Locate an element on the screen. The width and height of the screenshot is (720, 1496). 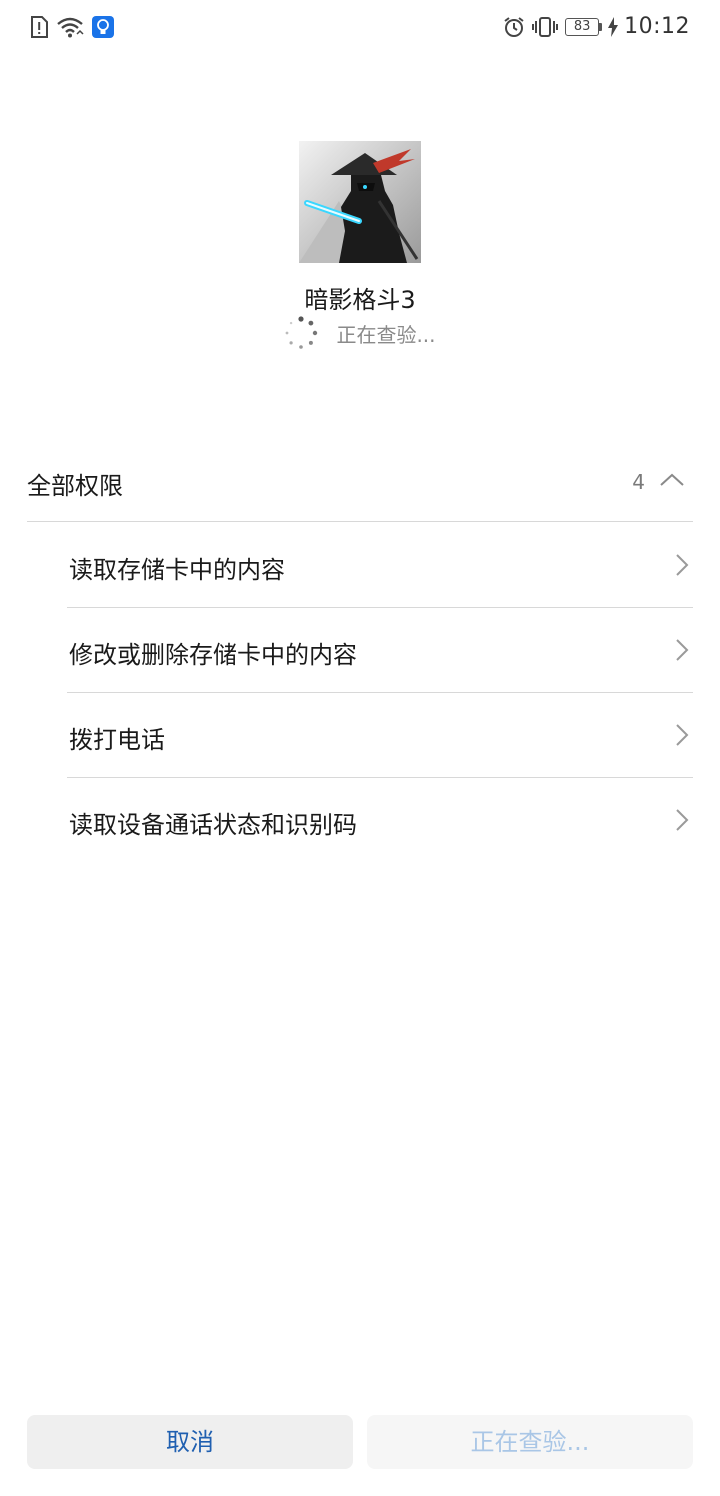
permission-item: 拨打电话 is located at coordinates (380, 735).